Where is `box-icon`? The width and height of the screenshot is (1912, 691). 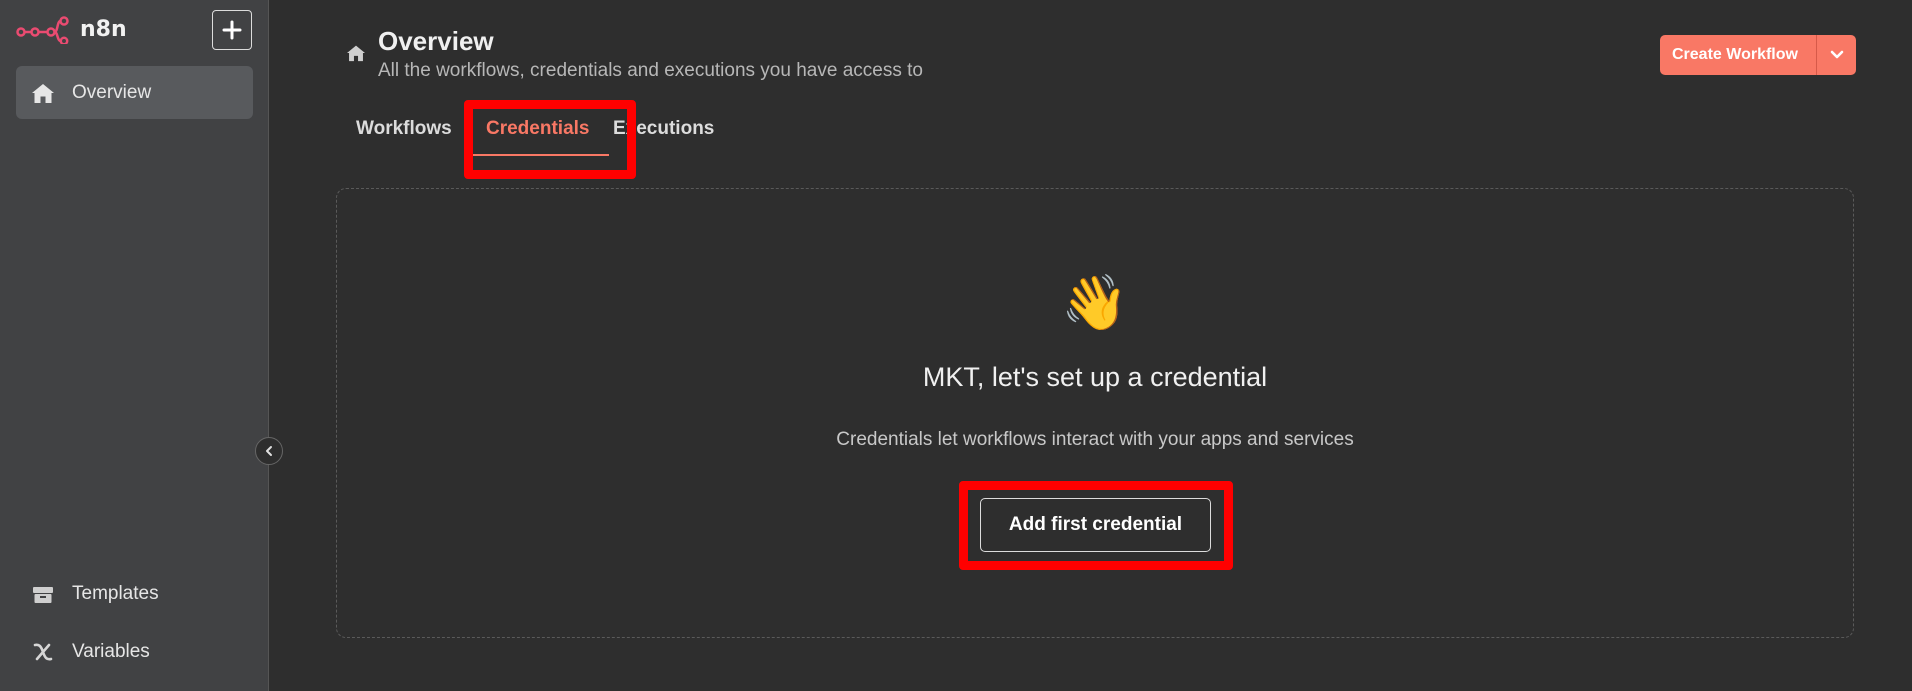
box-icon is located at coordinates (43, 594).